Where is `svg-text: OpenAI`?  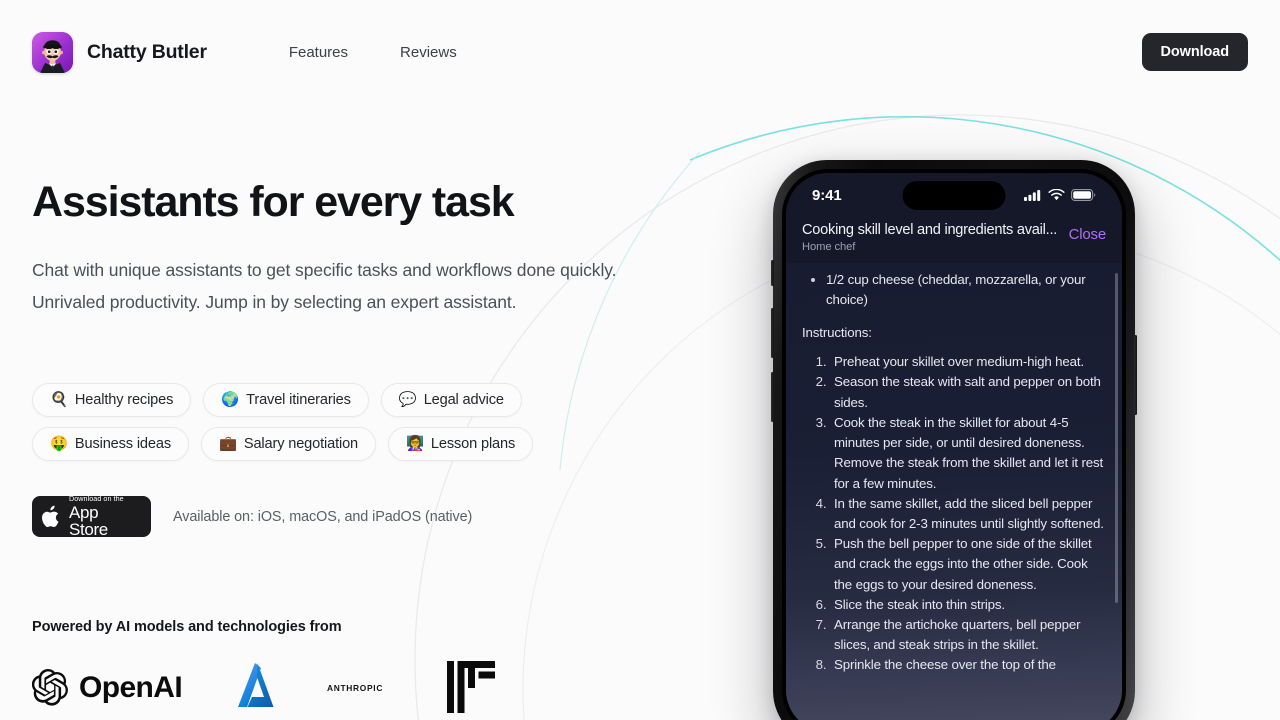
svg-text: OpenAI is located at coordinates (130, 687).